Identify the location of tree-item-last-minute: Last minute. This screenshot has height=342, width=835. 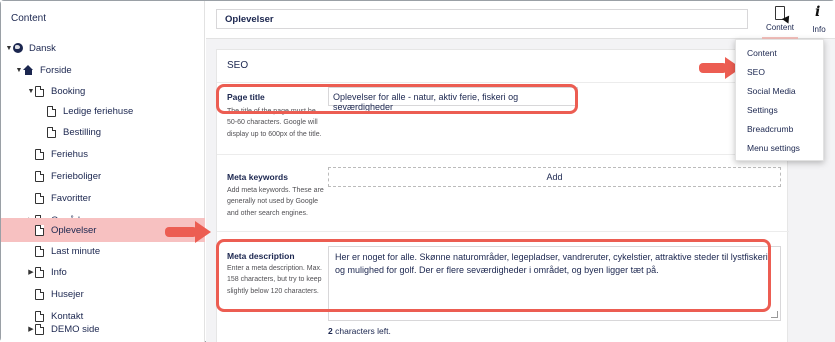
(103, 251).